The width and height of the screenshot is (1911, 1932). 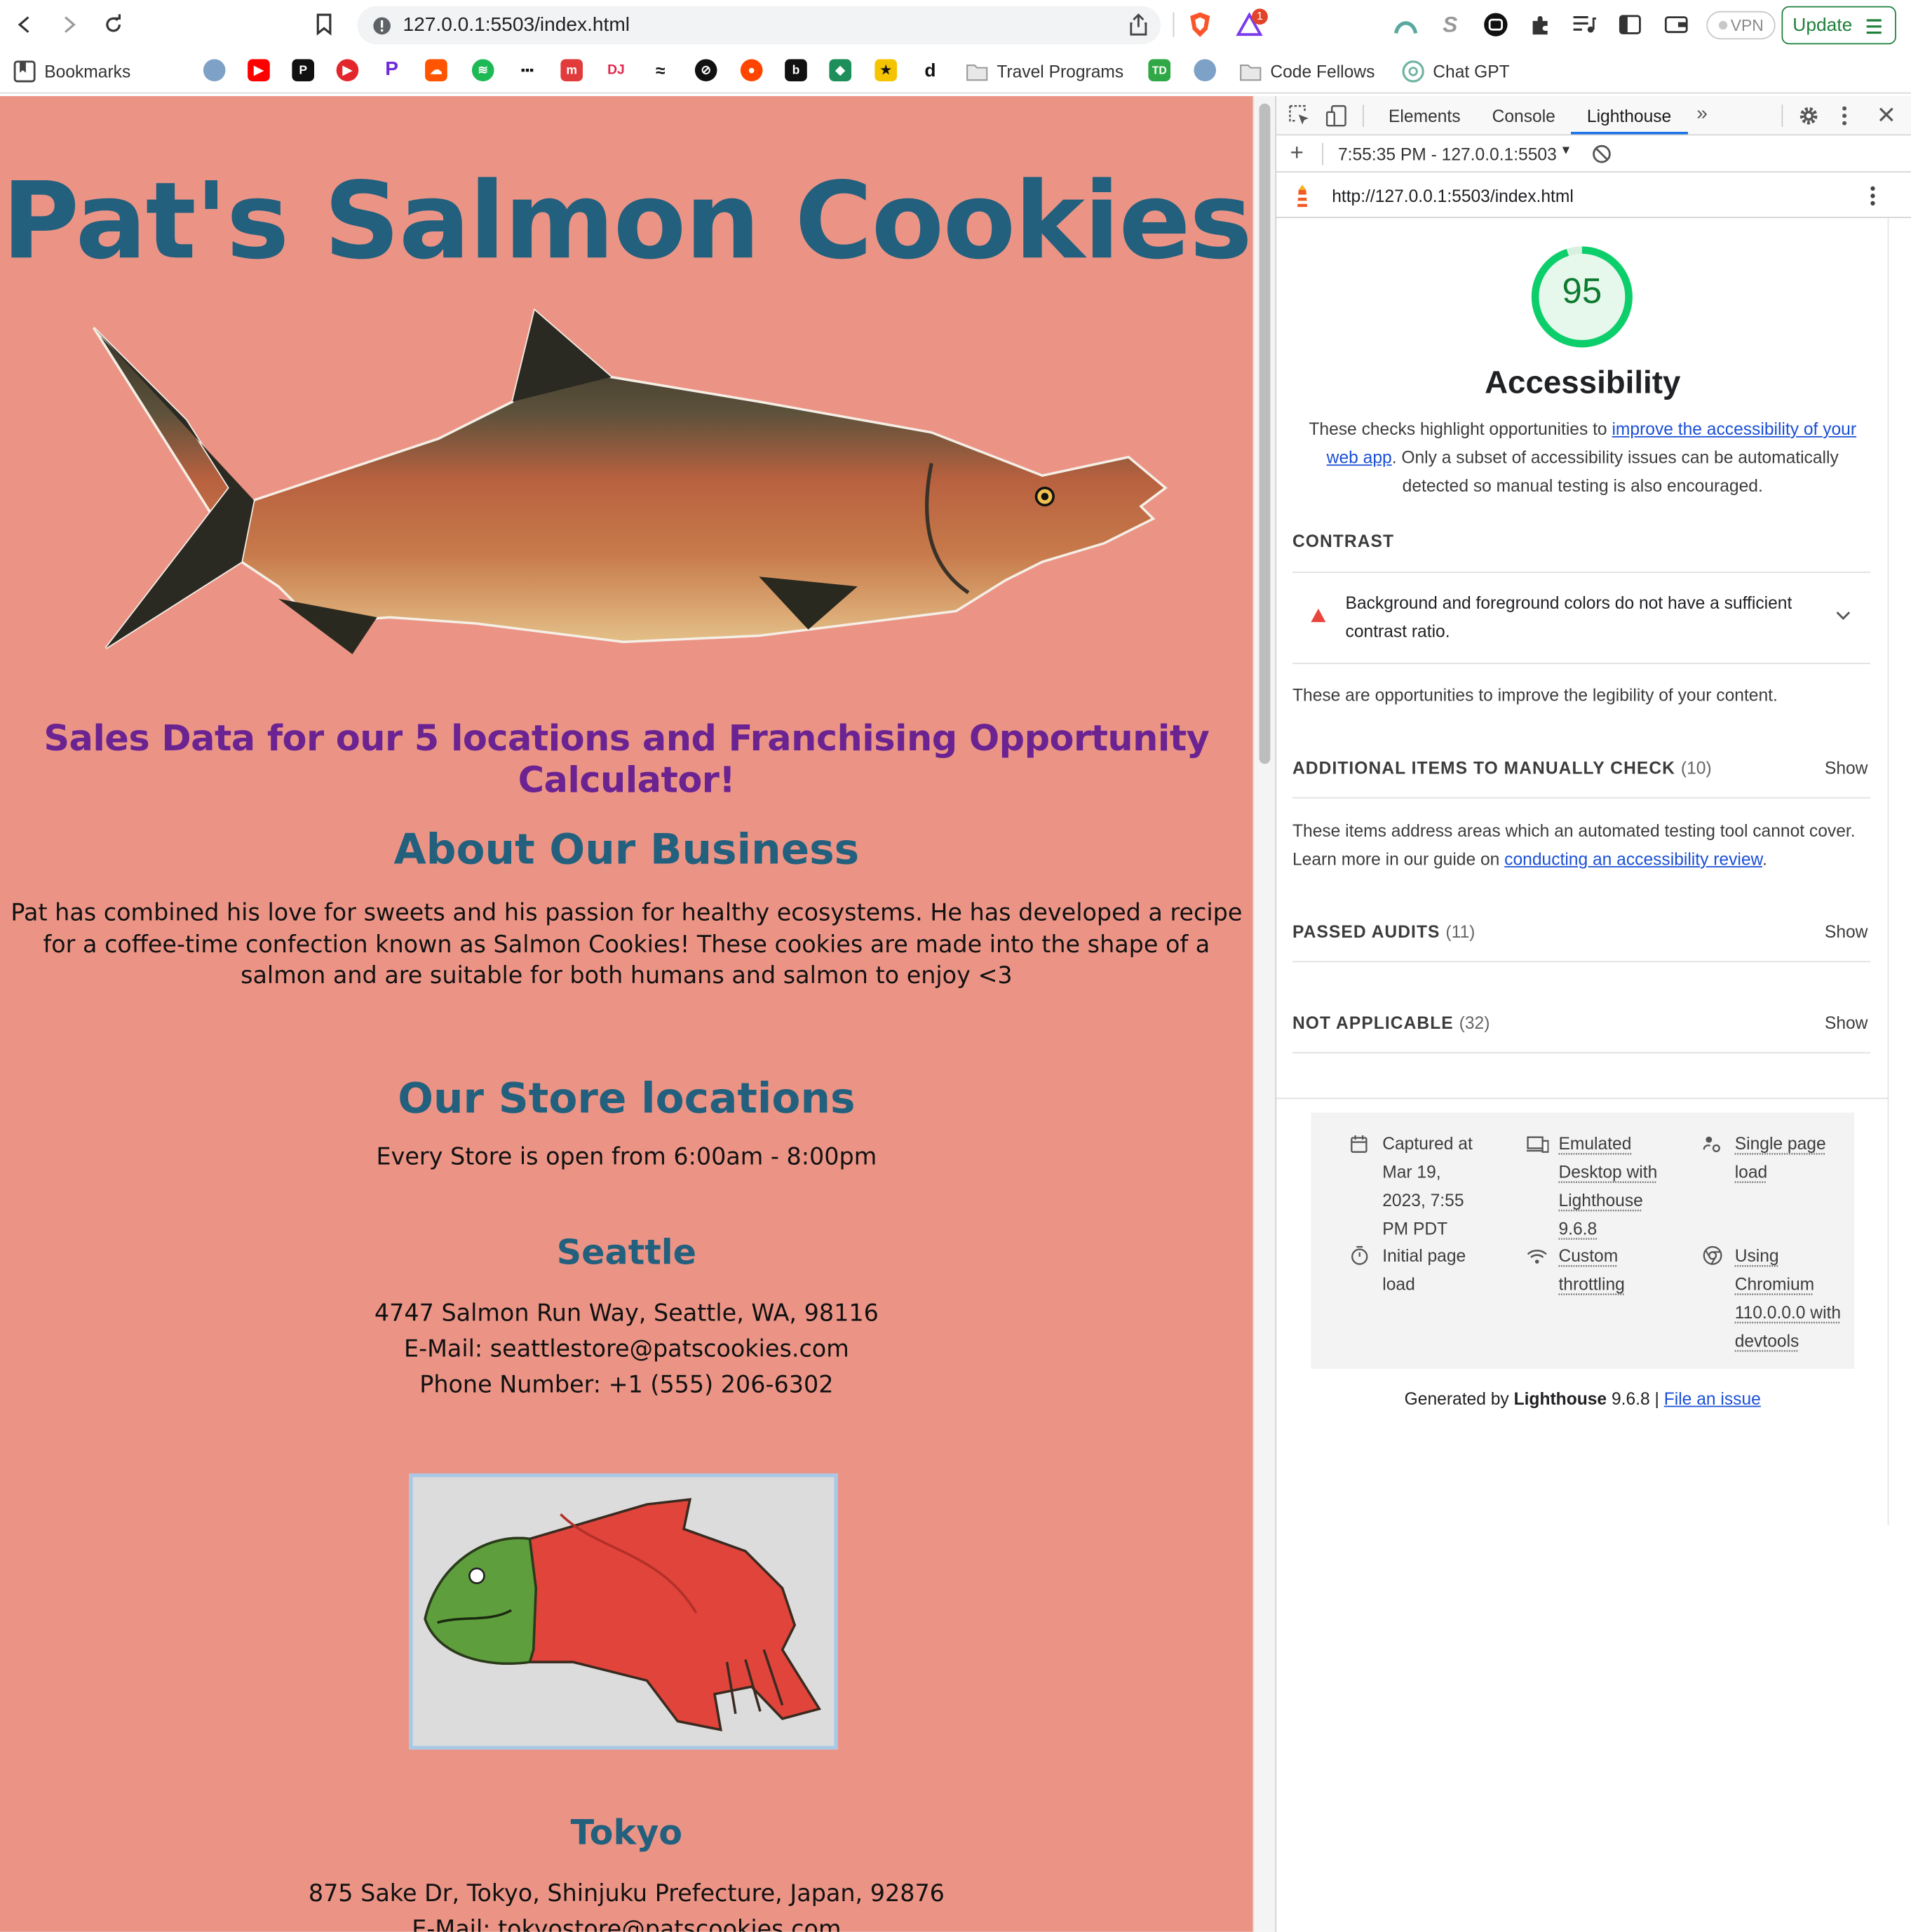 I want to click on extension-s-icon: S, so click(x=1450, y=25).